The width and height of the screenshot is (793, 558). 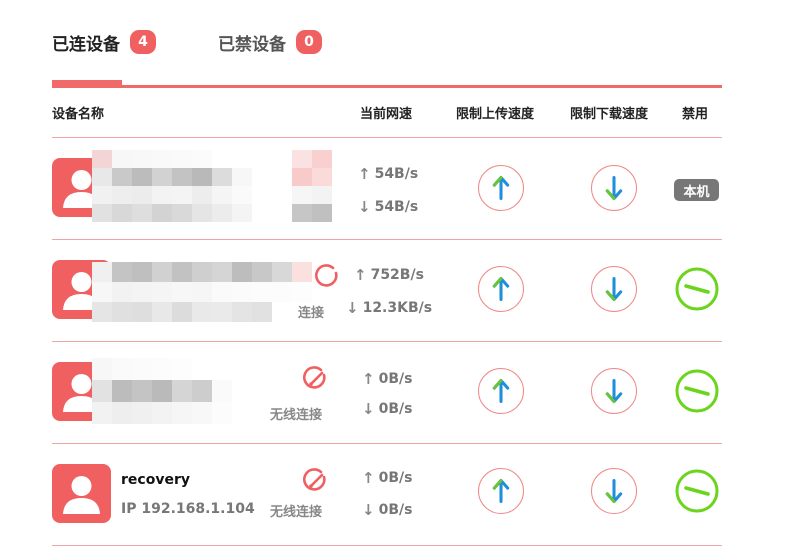 What do you see at coordinates (81, 493) in the screenshot?
I see `user-avatar-icon` at bounding box center [81, 493].